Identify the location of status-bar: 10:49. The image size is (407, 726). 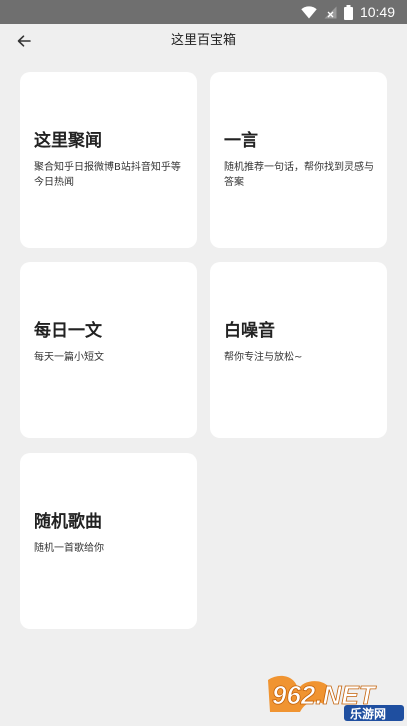
(203, 12).